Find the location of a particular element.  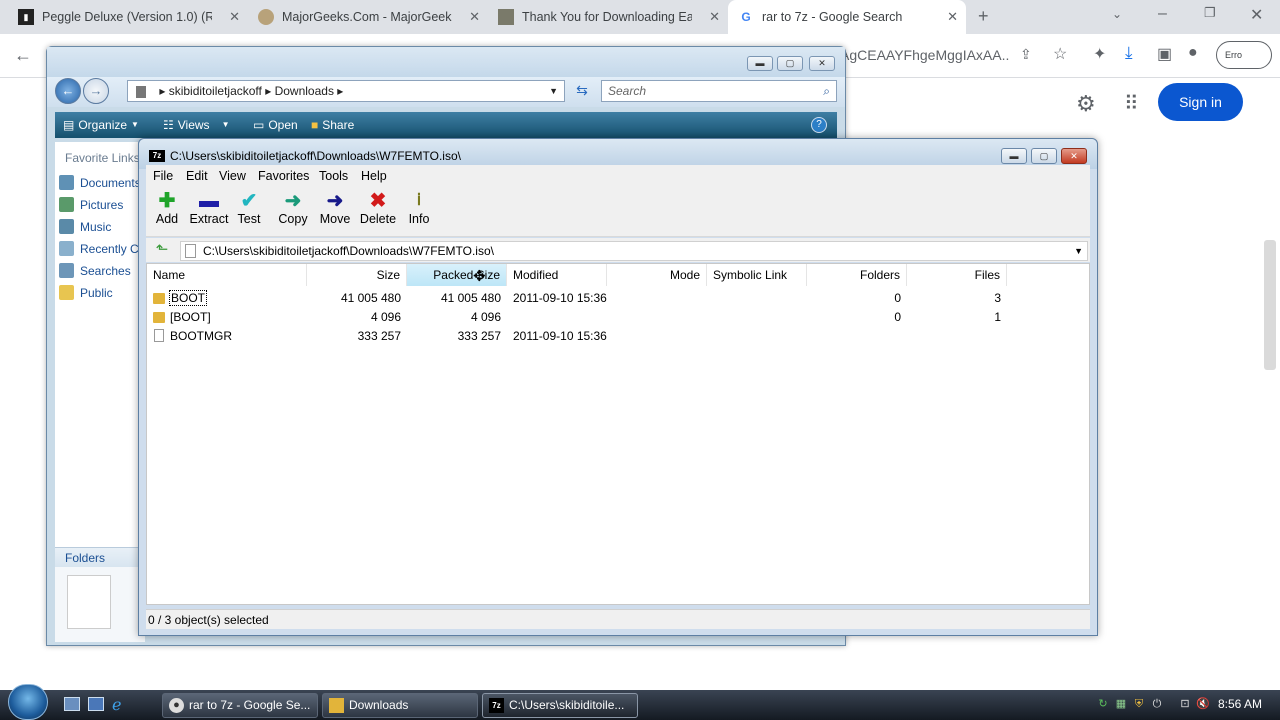

organize-button: ▤ Organize ▼ is located at coordinates (101, 125).